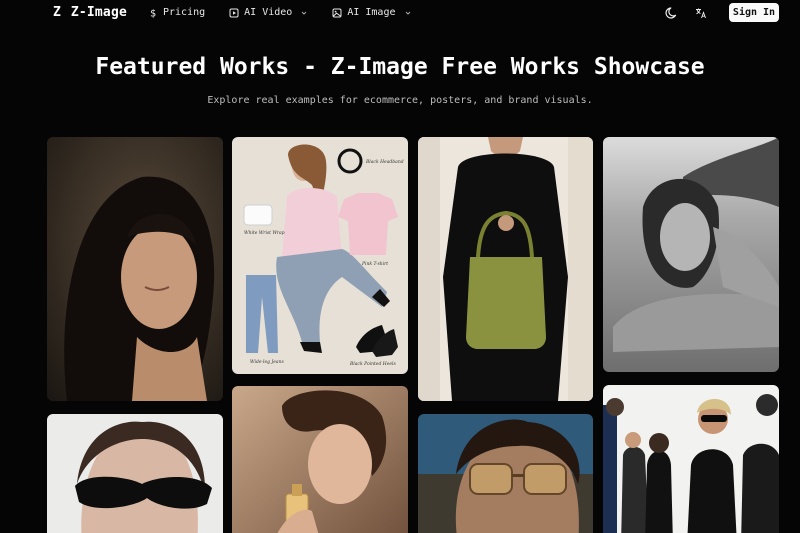 Image resolution: width=800 pixels, height=533 pixels. Describe the element at coordinates (337, 13) in the screenshot. I see `image-icon` at that location.